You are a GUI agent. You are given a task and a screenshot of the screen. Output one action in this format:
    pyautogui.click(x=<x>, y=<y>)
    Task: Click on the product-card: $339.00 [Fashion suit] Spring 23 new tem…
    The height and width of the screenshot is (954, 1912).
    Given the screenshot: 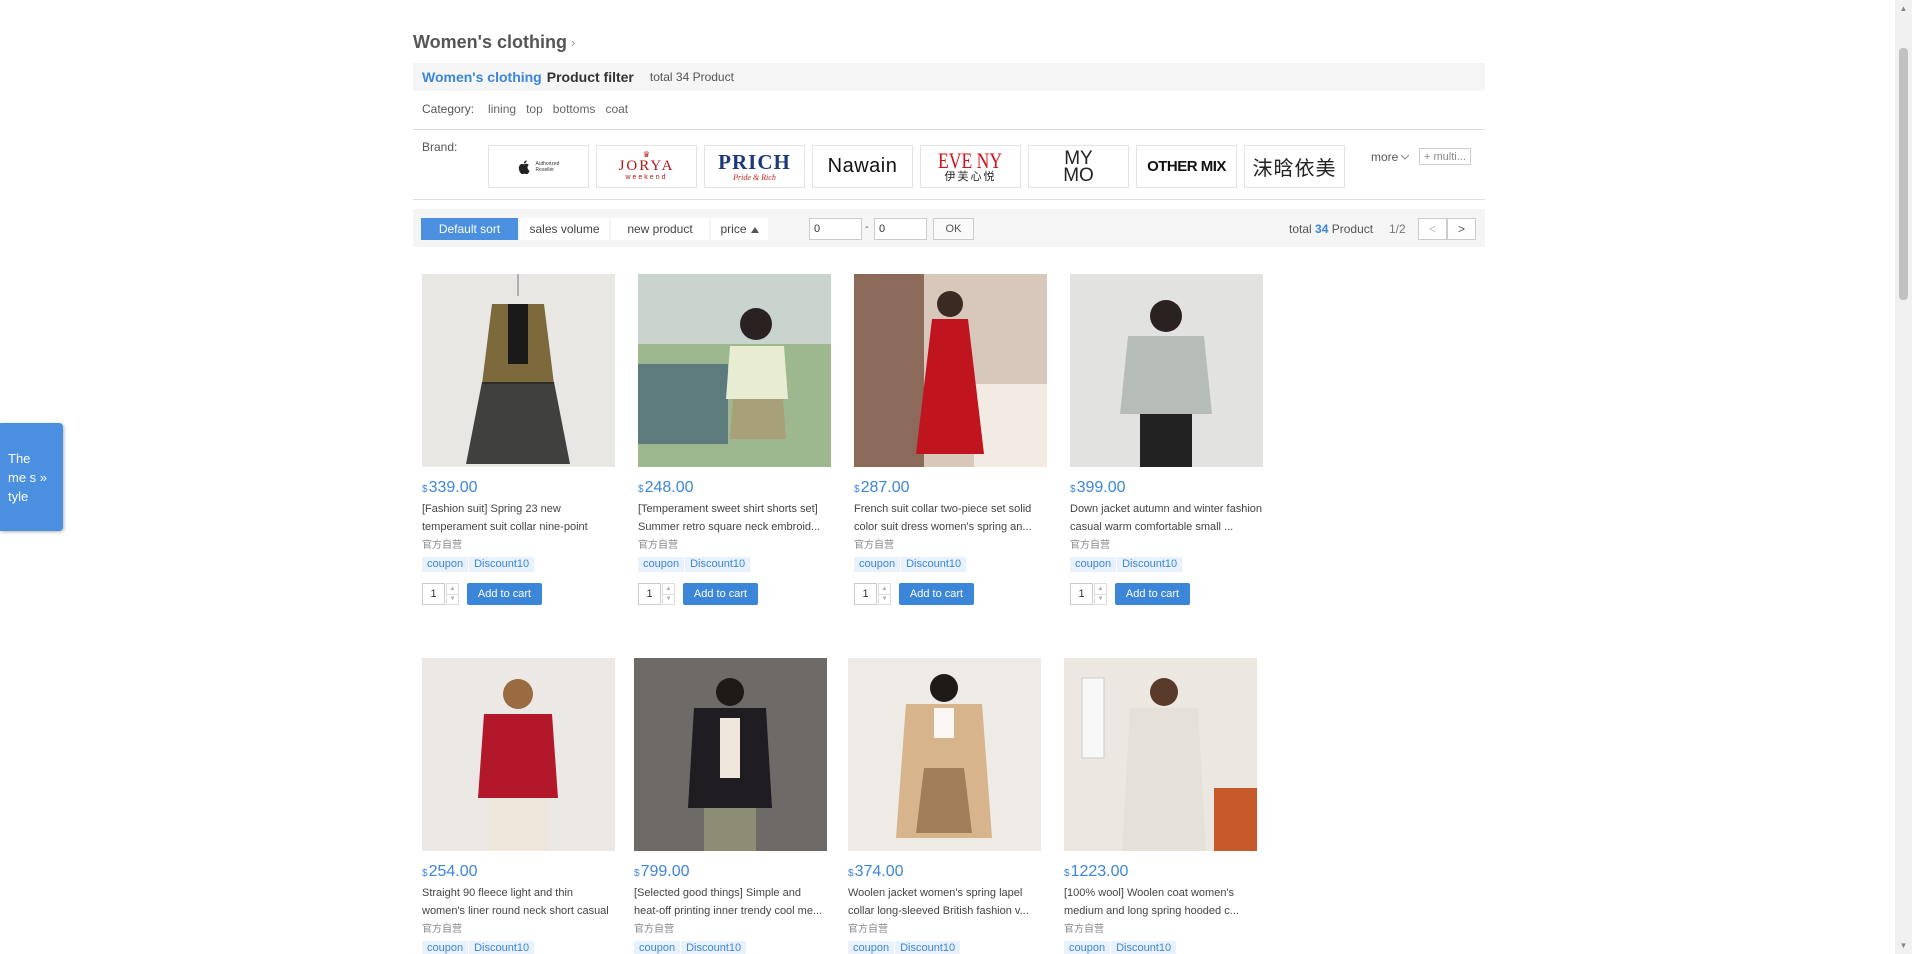 What is the action you would take?
    pyautogui.click(x=519, y=439)
    